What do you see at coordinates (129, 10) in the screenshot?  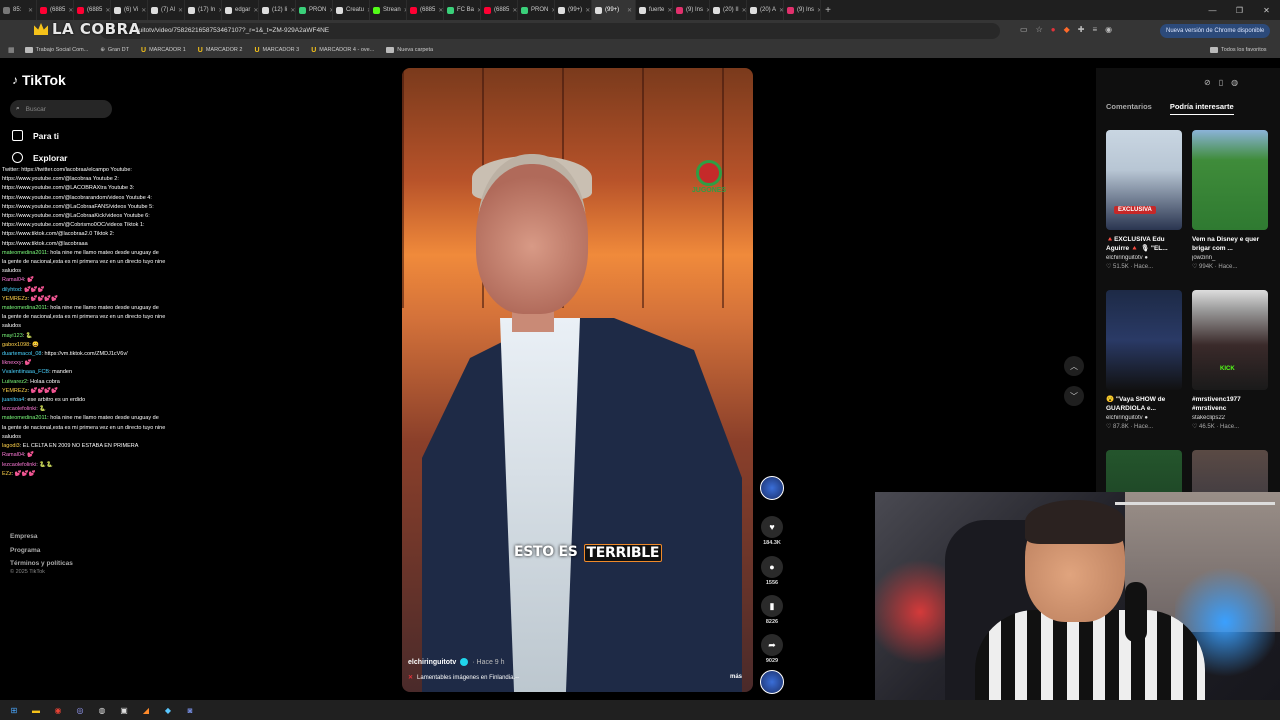 I see `browser-tab: (6) Vi ✕` at bounding box center [129, 10].